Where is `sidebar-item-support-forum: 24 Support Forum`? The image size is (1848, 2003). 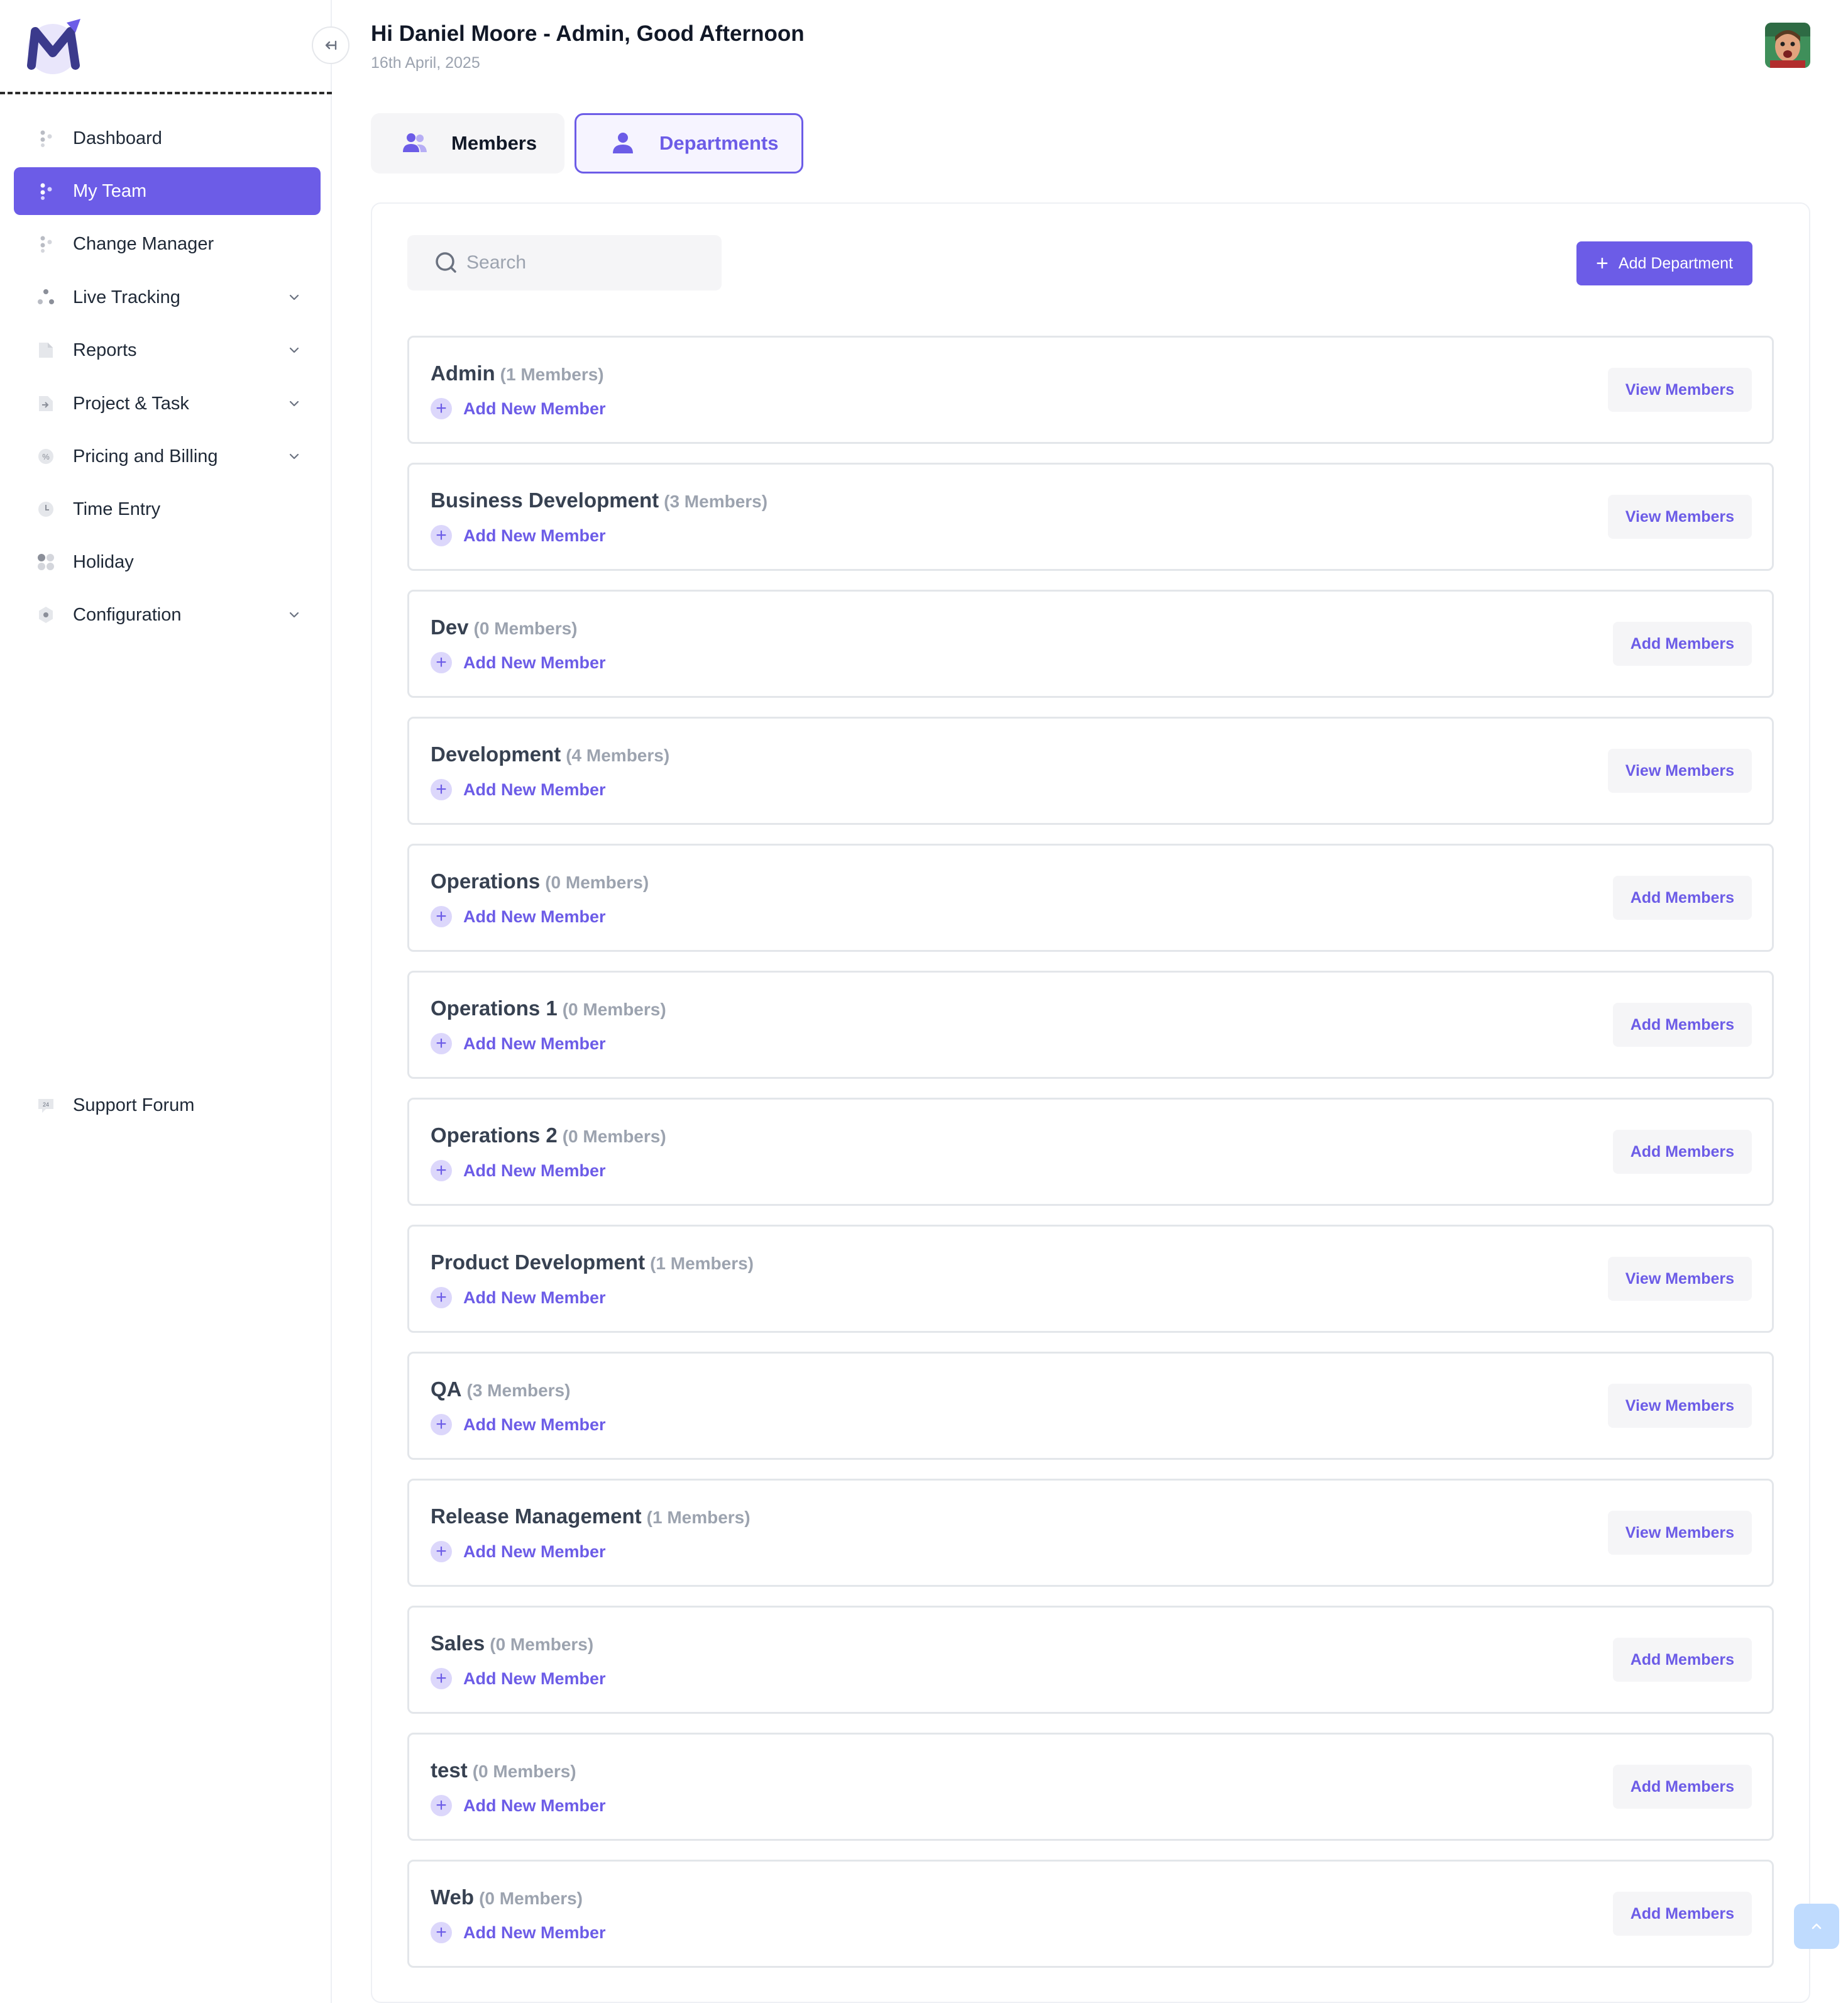
sidebar-item-support-forum: 24 Support Forum is located at coordinates (167, 1105).